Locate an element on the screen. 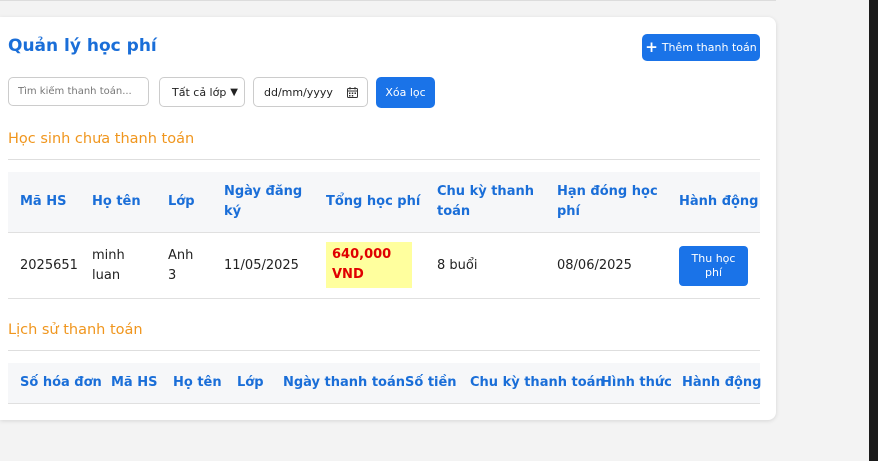  cell-name-line2: luan is located at coordinates (106, 275).